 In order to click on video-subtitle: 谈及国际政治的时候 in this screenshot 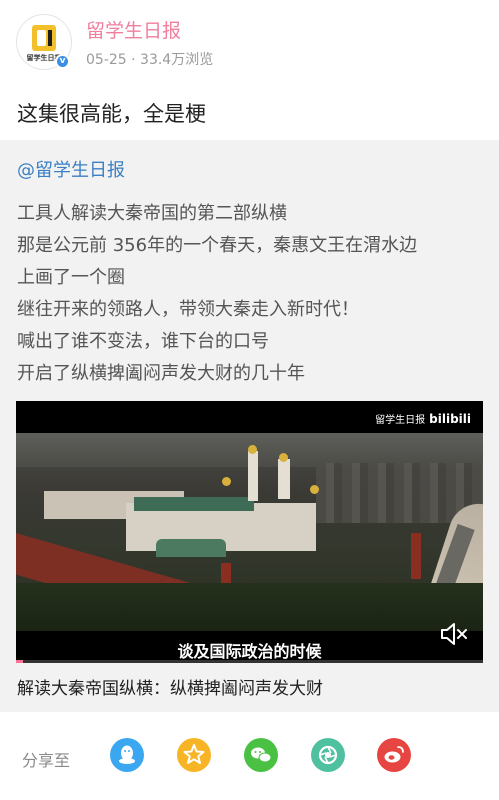, I will do `click(249, 651)`.